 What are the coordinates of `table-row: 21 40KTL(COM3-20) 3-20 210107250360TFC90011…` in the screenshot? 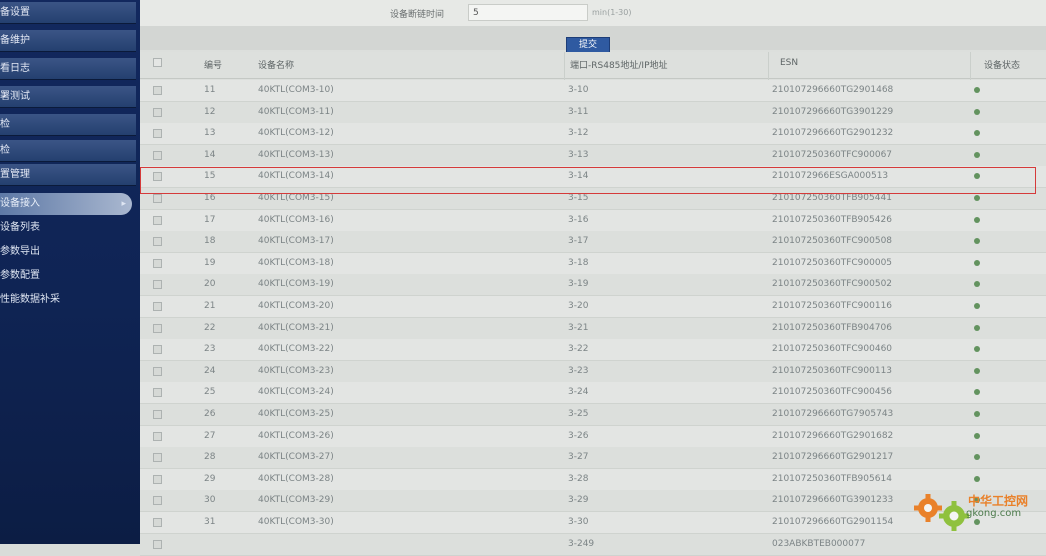 It's located at (593, 307).